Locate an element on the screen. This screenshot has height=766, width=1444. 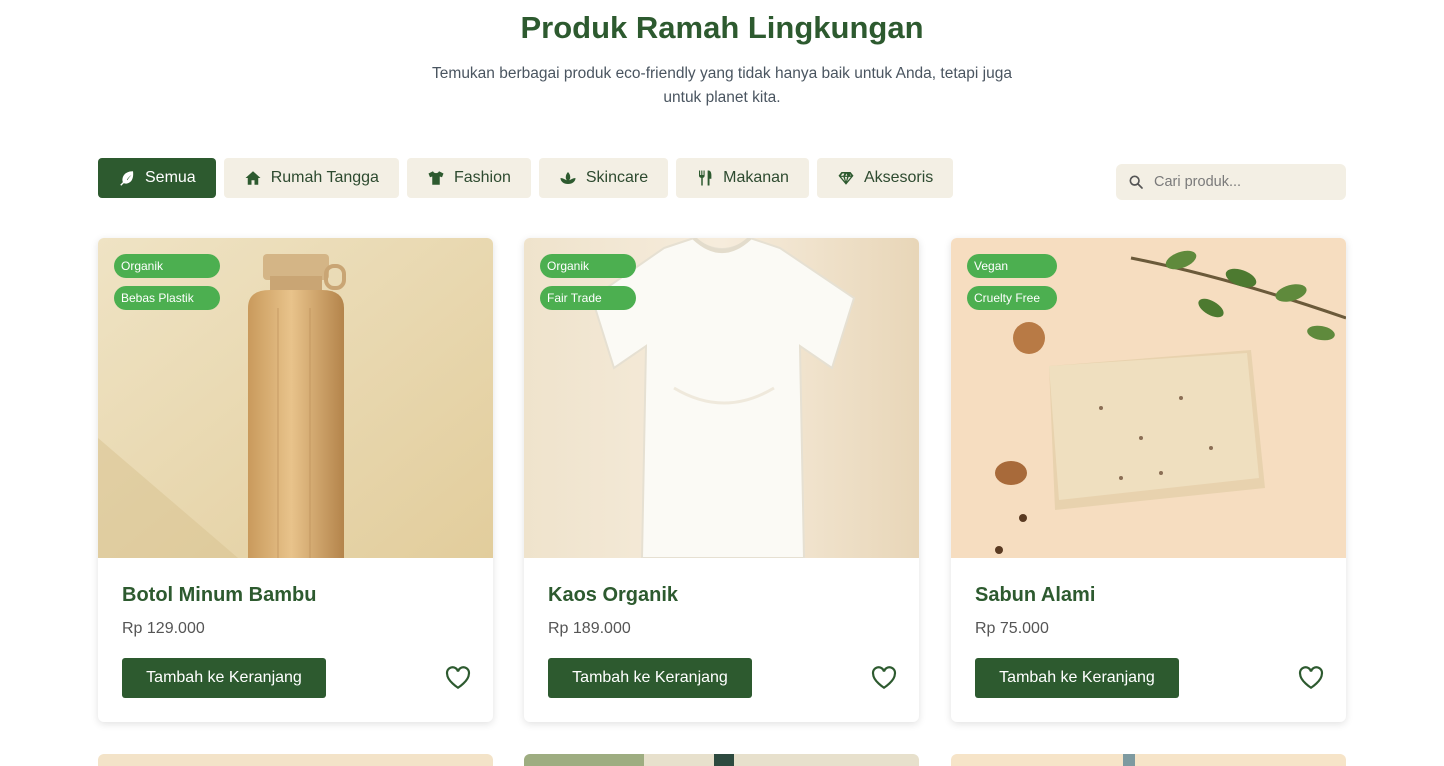
filter-skincare: Skincare is located at coordinates (603, 178).